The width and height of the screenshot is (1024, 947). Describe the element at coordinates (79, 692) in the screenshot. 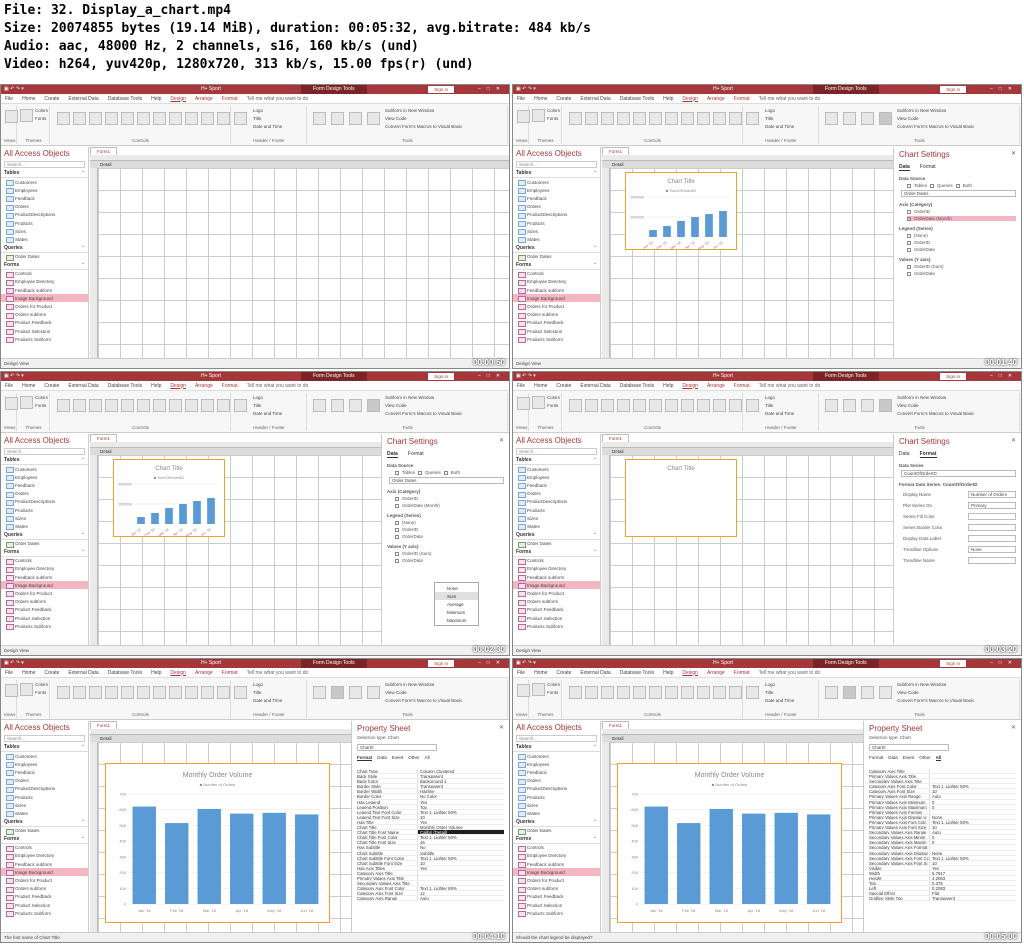

I see `textbox-tool-icon` at that location.